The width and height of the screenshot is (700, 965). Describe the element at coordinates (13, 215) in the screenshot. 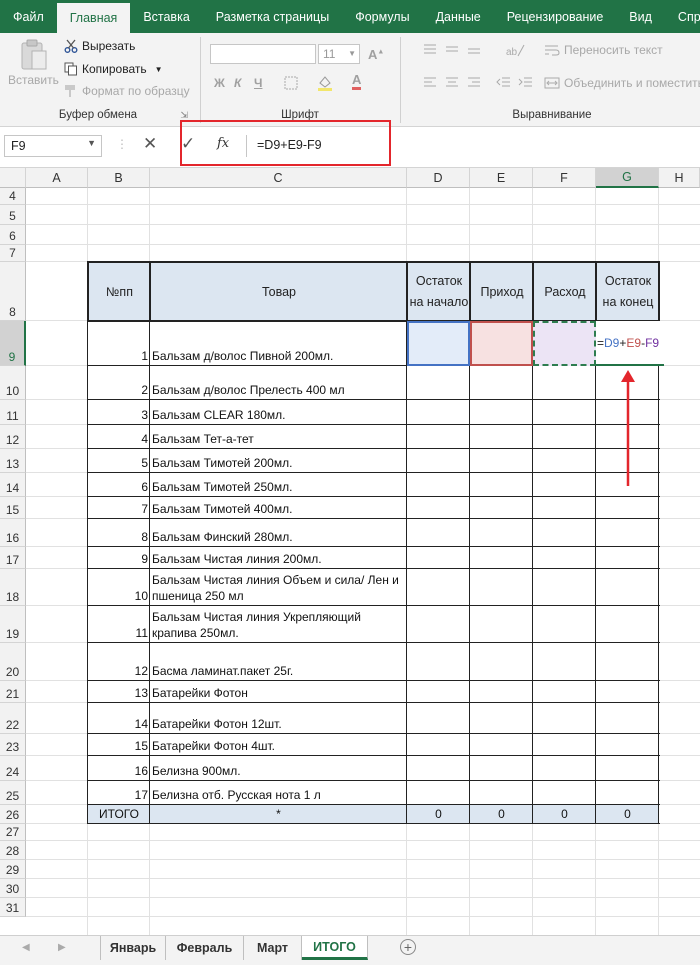

I see `row-header-5: 5` at that location.